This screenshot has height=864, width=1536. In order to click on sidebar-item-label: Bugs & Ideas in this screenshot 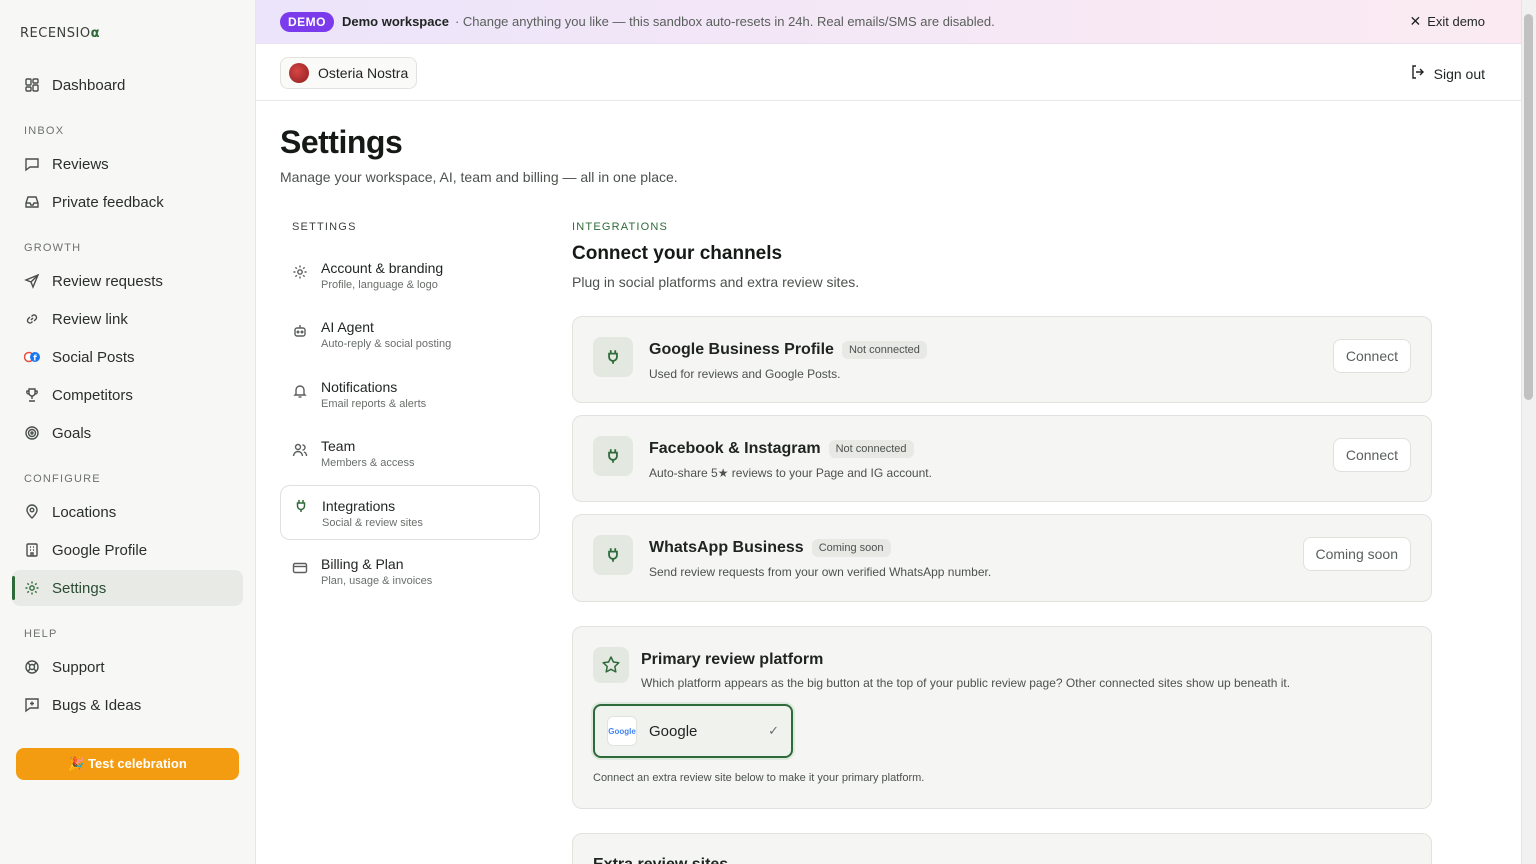, I will do `click(97, 705)`.